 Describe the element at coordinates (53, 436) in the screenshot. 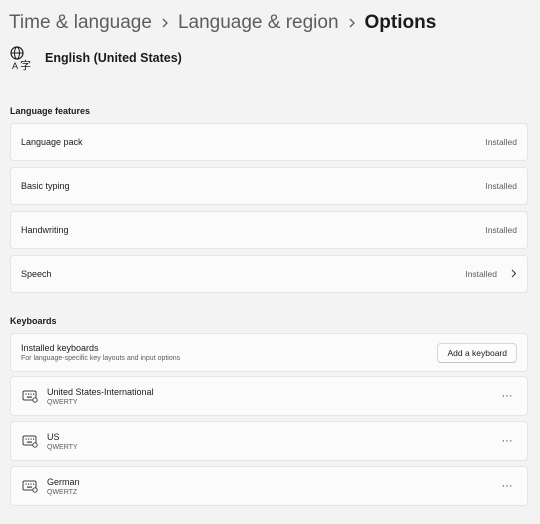

I see `keyboard-name: US` at that location.